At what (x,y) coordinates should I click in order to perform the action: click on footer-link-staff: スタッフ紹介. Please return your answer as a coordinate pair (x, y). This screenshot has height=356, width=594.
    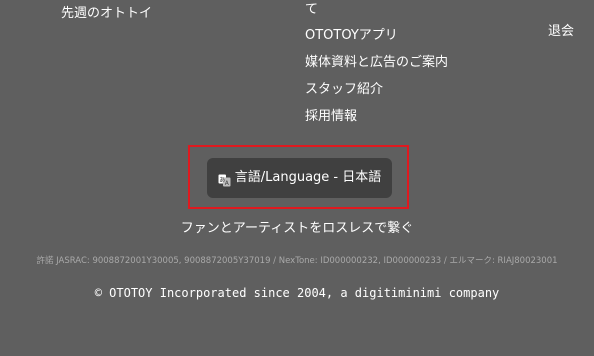
    Looking at the image, I should click on (344, 90).